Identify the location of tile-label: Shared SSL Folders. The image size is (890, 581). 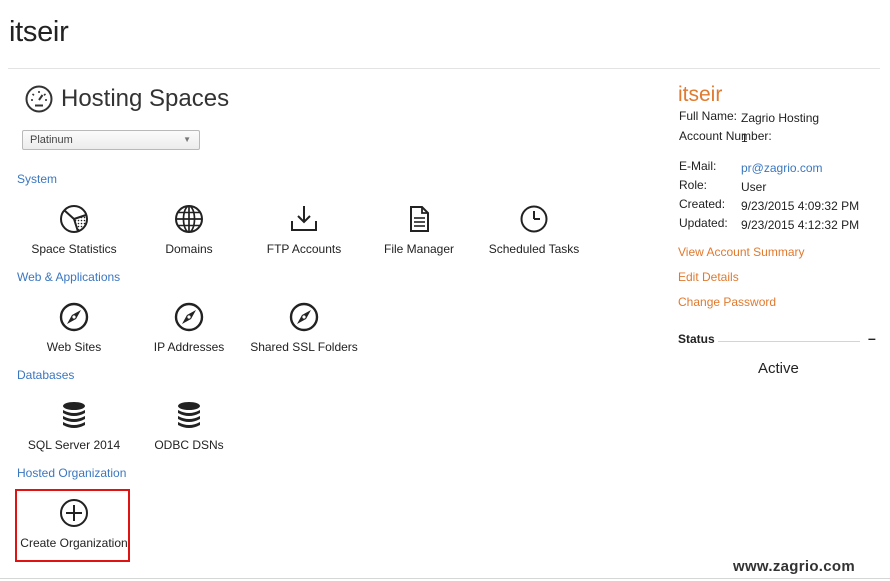
(304, 347).